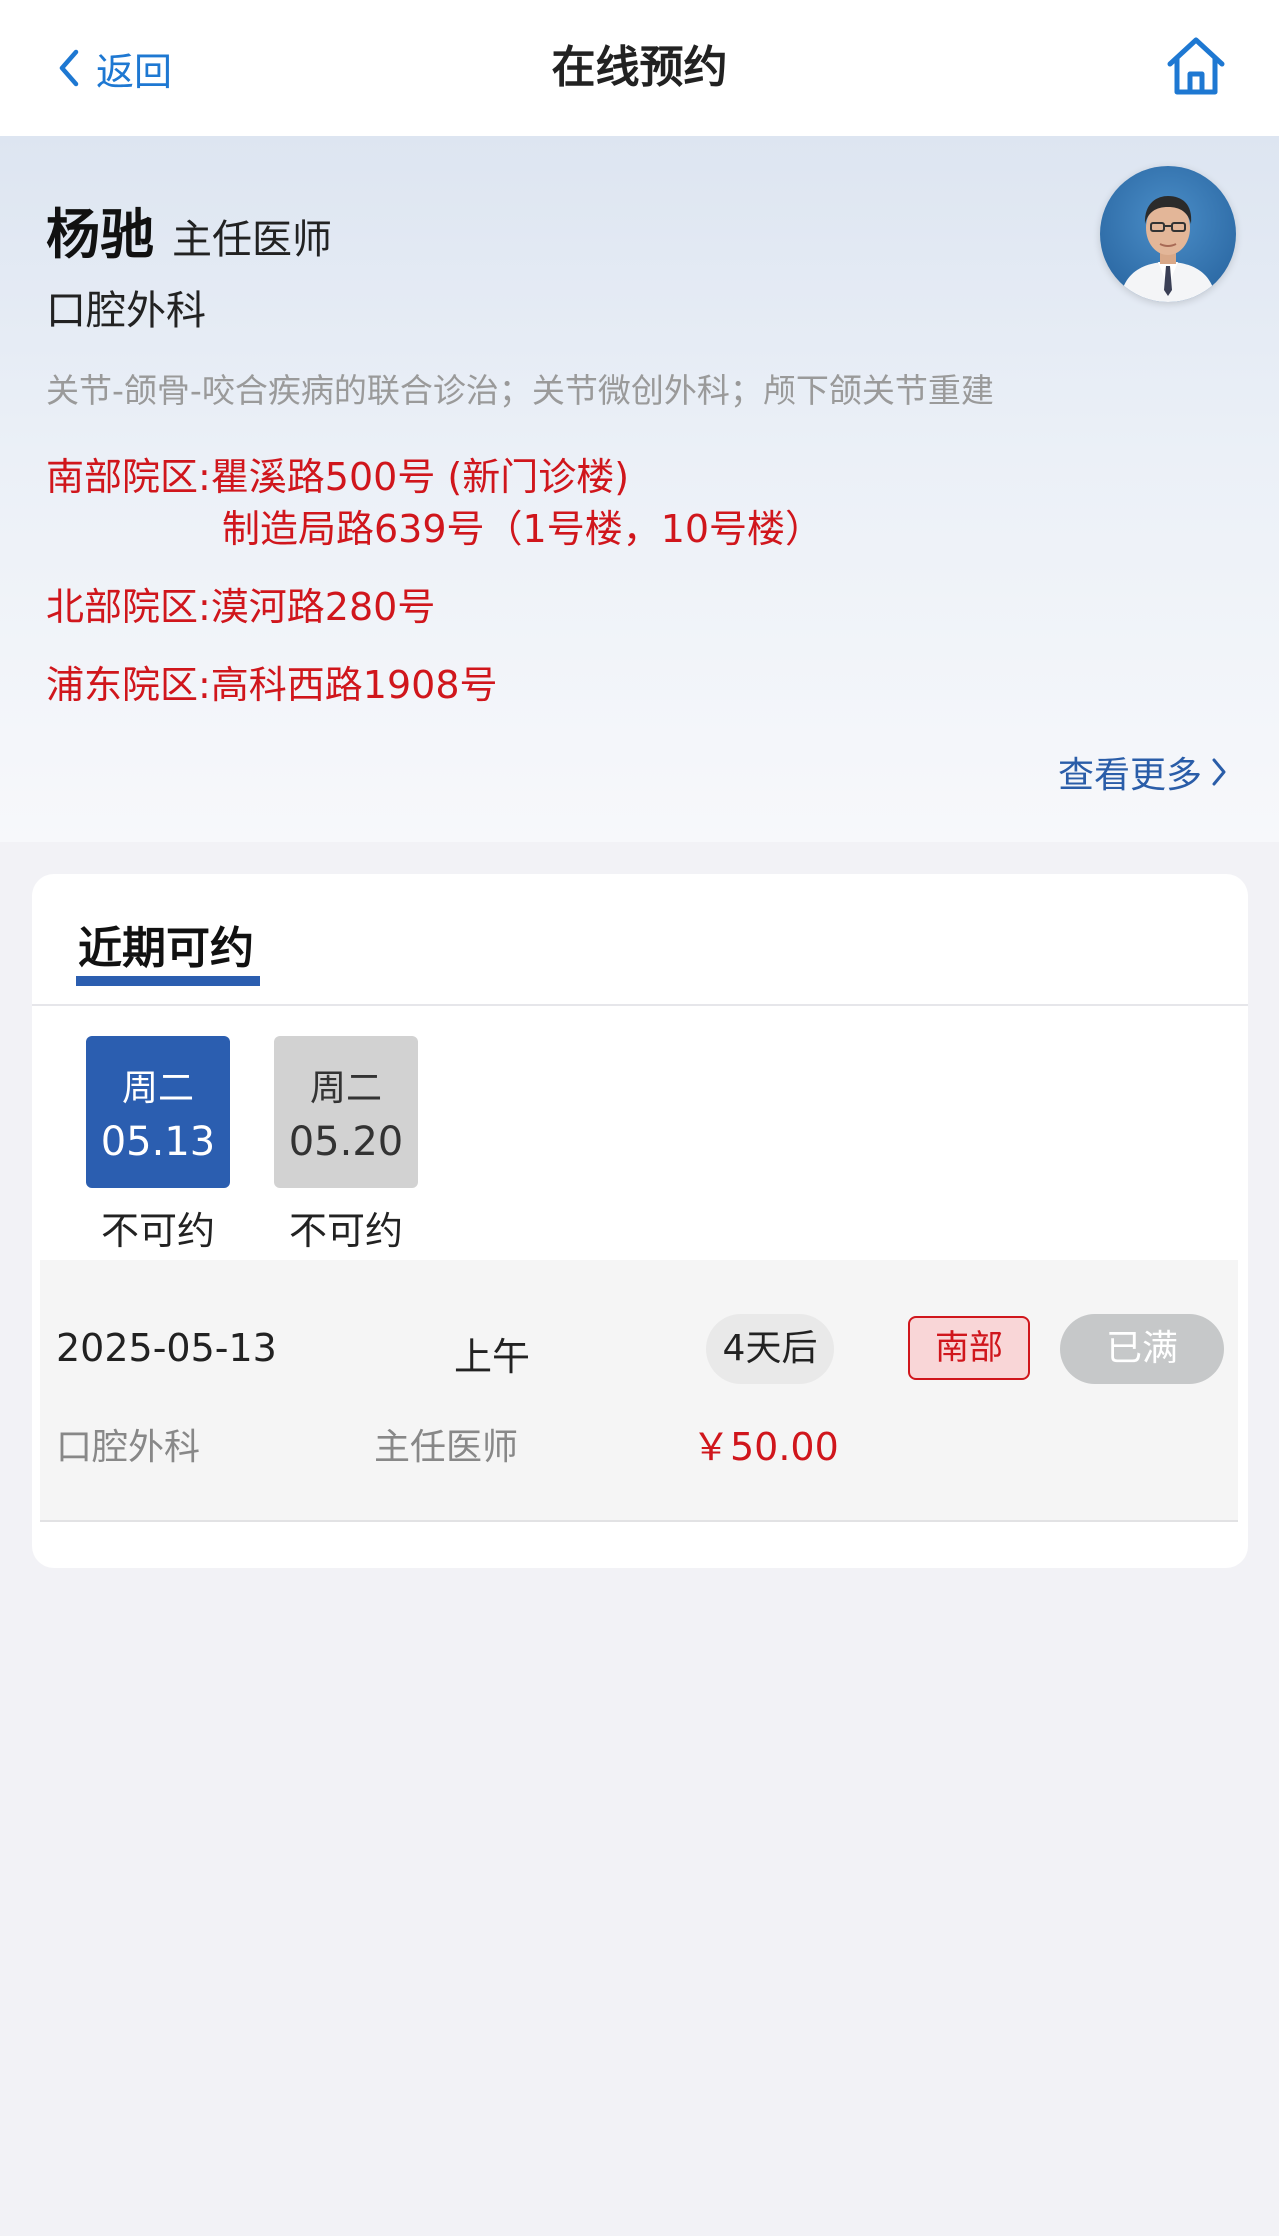  What do you see at coordinates (241, 607) in the screenshot?
I see `address-north: 北部院区:漠河路280号` at bounding box center [241, 607].